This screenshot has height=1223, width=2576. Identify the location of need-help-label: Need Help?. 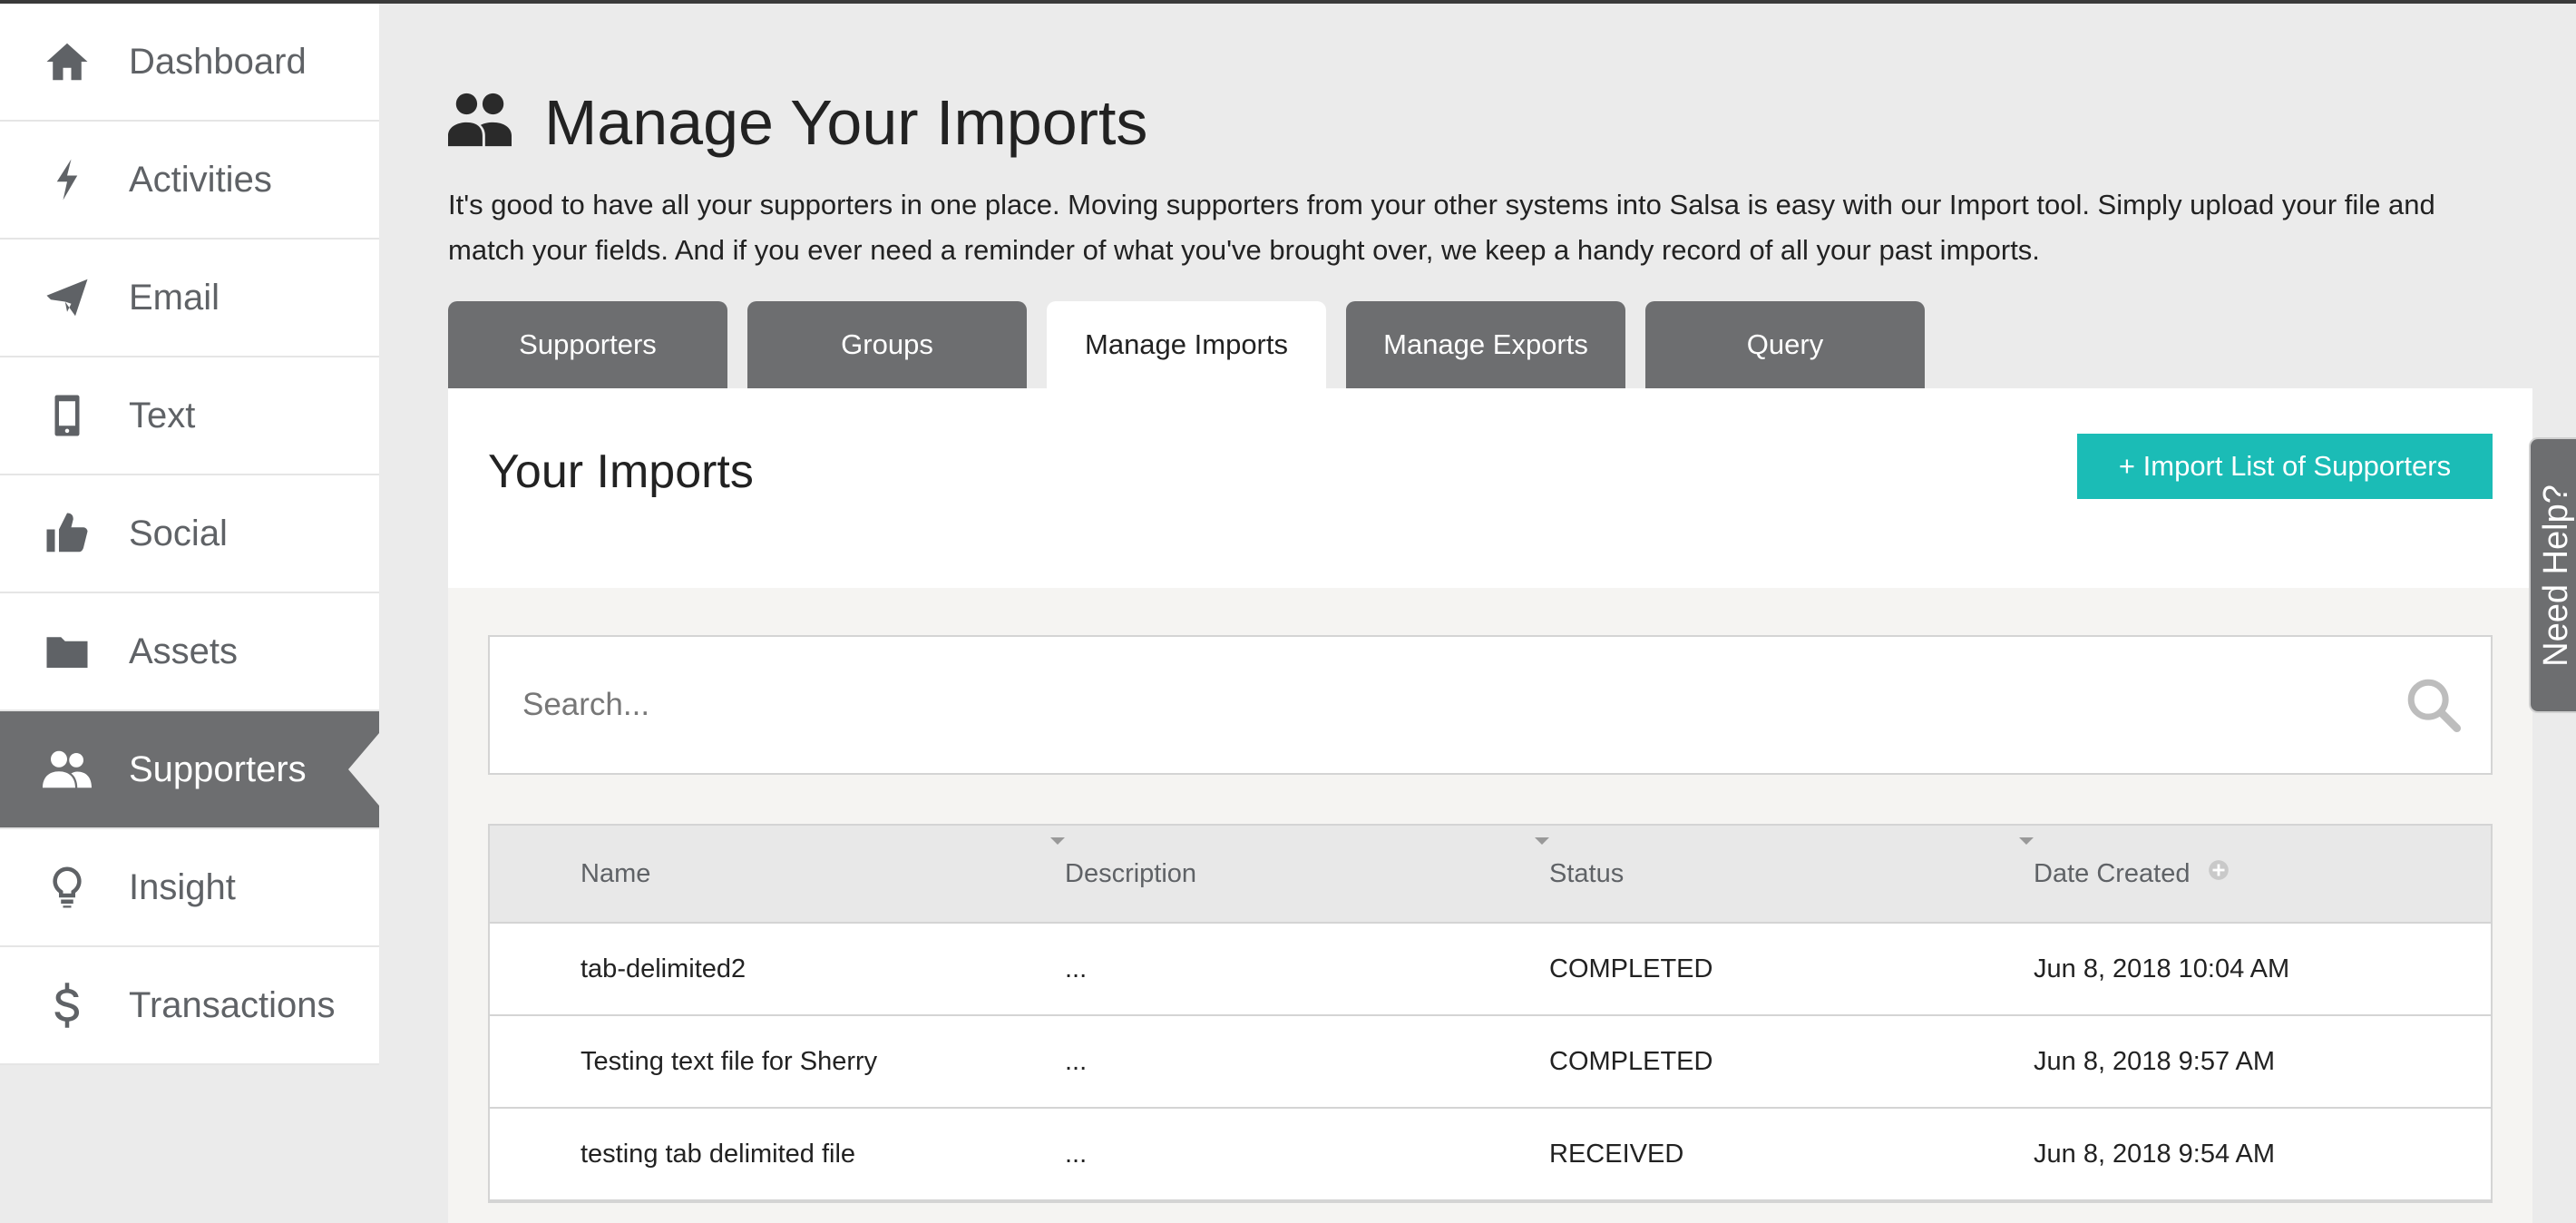
(2555, 575).